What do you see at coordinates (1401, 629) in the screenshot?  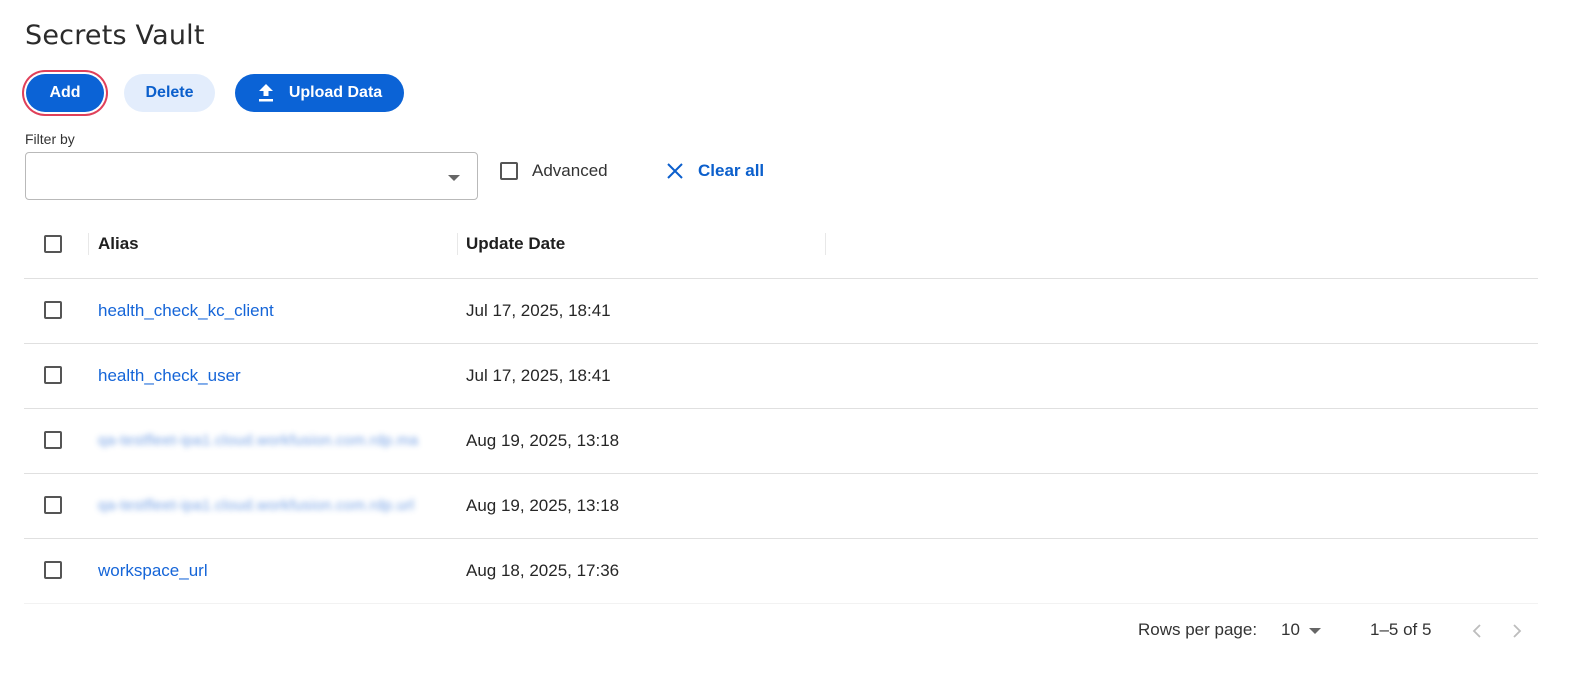 I see `page-range: 1–5 of 5` at bounding box center [1401, 629].